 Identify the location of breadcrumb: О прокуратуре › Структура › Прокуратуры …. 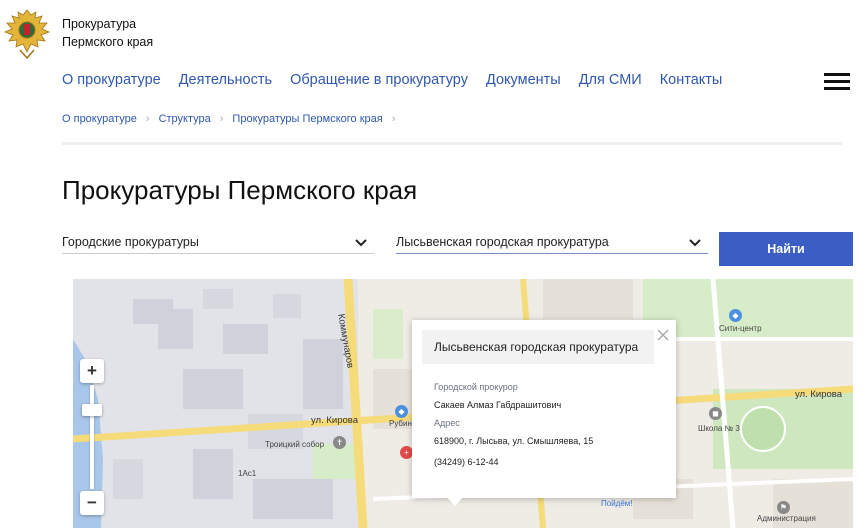
(233, 119).